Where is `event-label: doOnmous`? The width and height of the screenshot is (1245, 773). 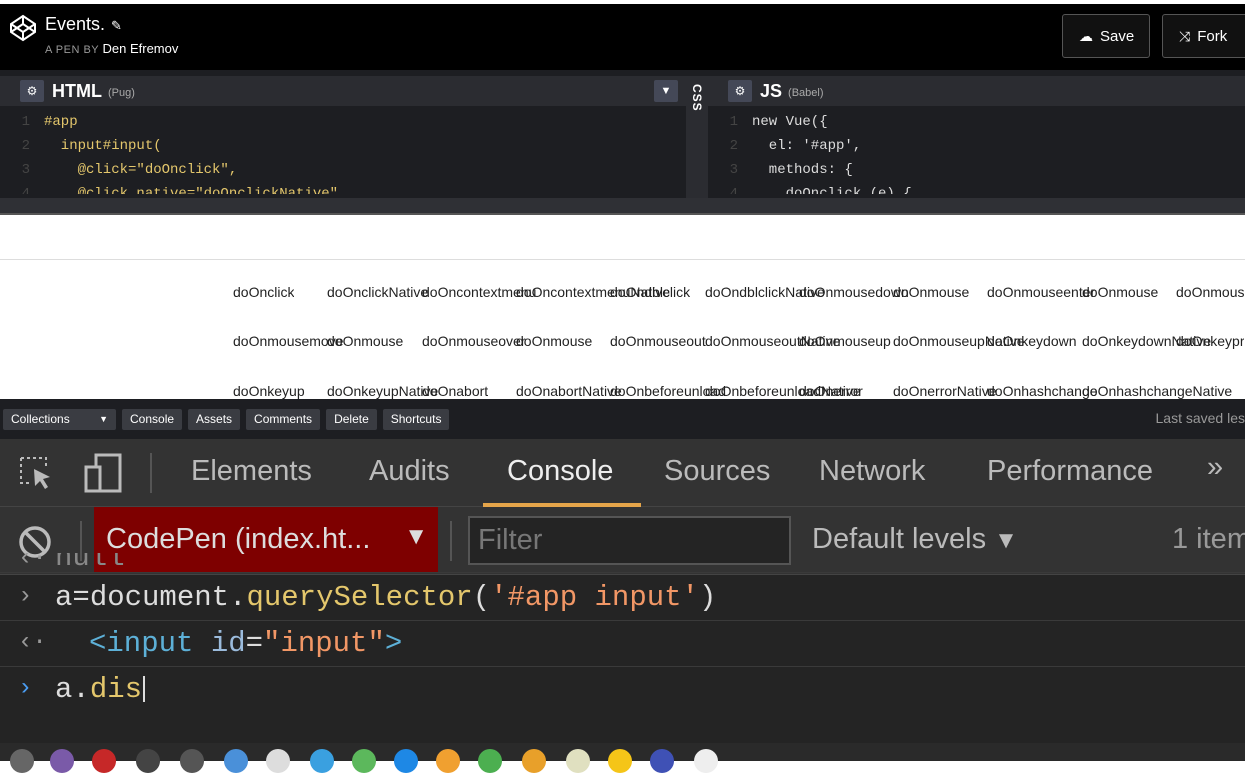 event-label: doOnmous is located at coordinates (1210, 292).